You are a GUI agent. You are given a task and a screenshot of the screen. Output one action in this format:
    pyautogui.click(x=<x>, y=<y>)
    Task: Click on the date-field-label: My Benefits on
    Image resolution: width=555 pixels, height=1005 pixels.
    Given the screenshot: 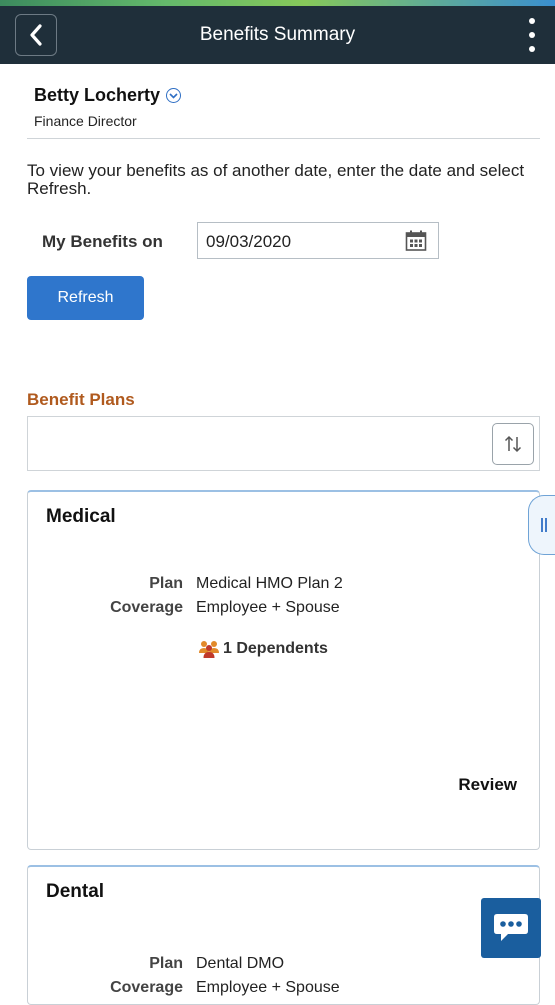 What is the action you would take?
    pyautogui.click(x=102, y=241)
    